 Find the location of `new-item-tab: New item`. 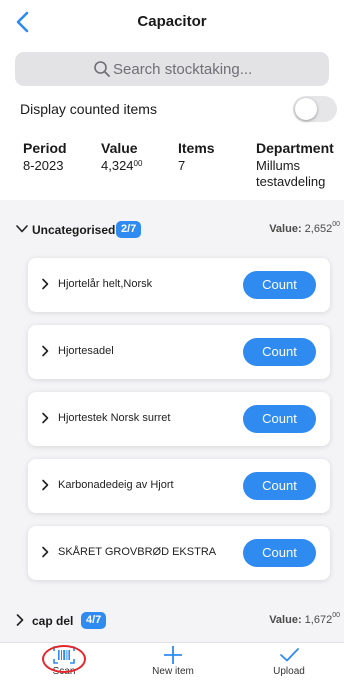

new-item-tab: New item is located at coordinates (173, 661).